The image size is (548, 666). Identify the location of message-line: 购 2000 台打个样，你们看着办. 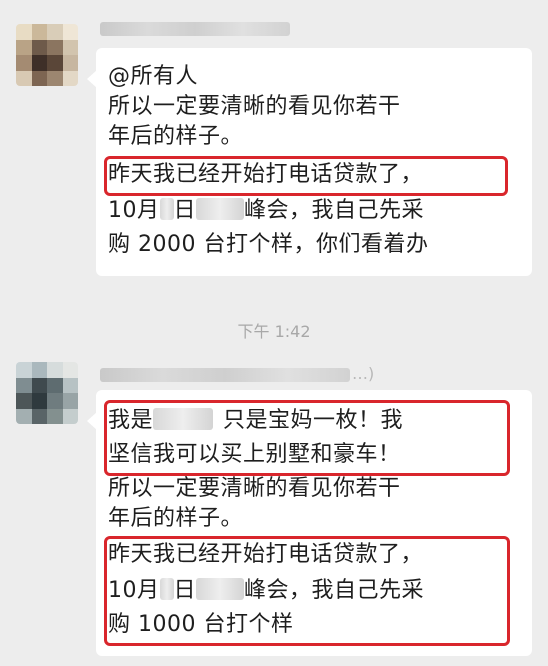
(268, 244).